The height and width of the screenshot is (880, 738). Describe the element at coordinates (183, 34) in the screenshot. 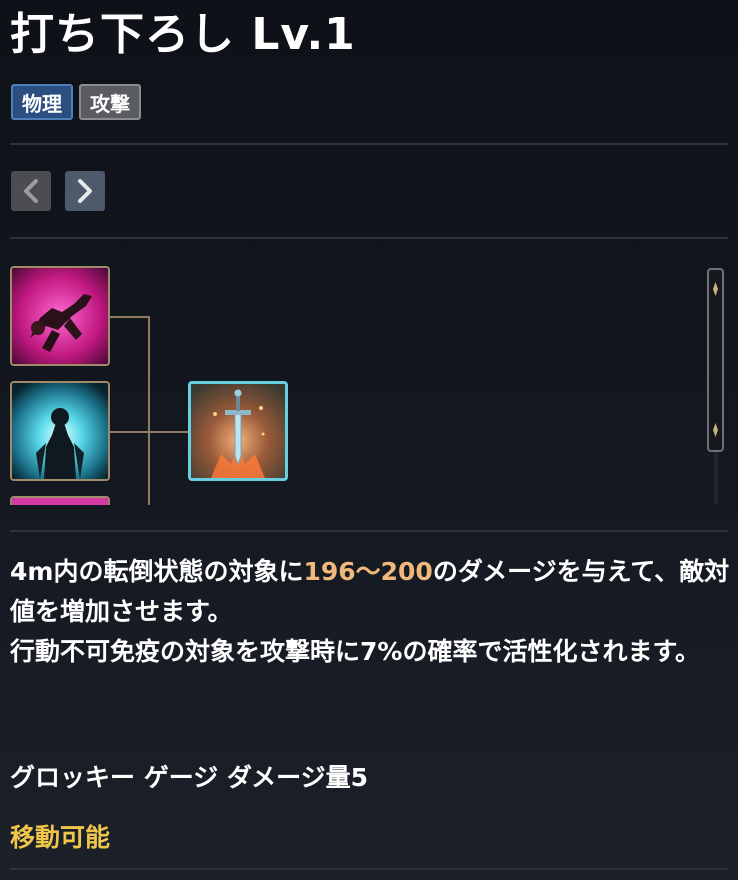

I see `skill-title: 打ち下ろし Lv.1` at that location.